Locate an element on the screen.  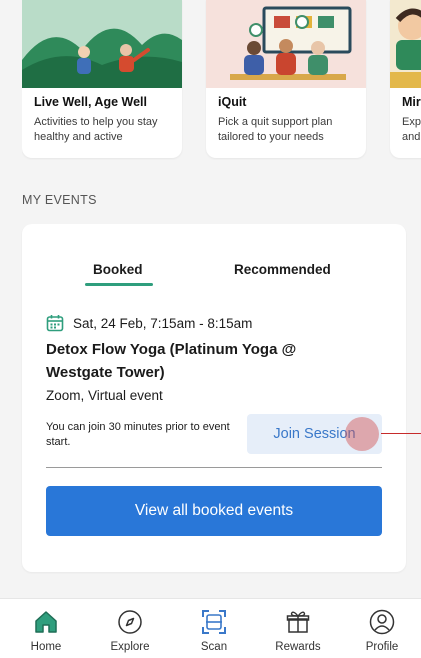
program-title: iQuit is located at coordinates (232, 102).